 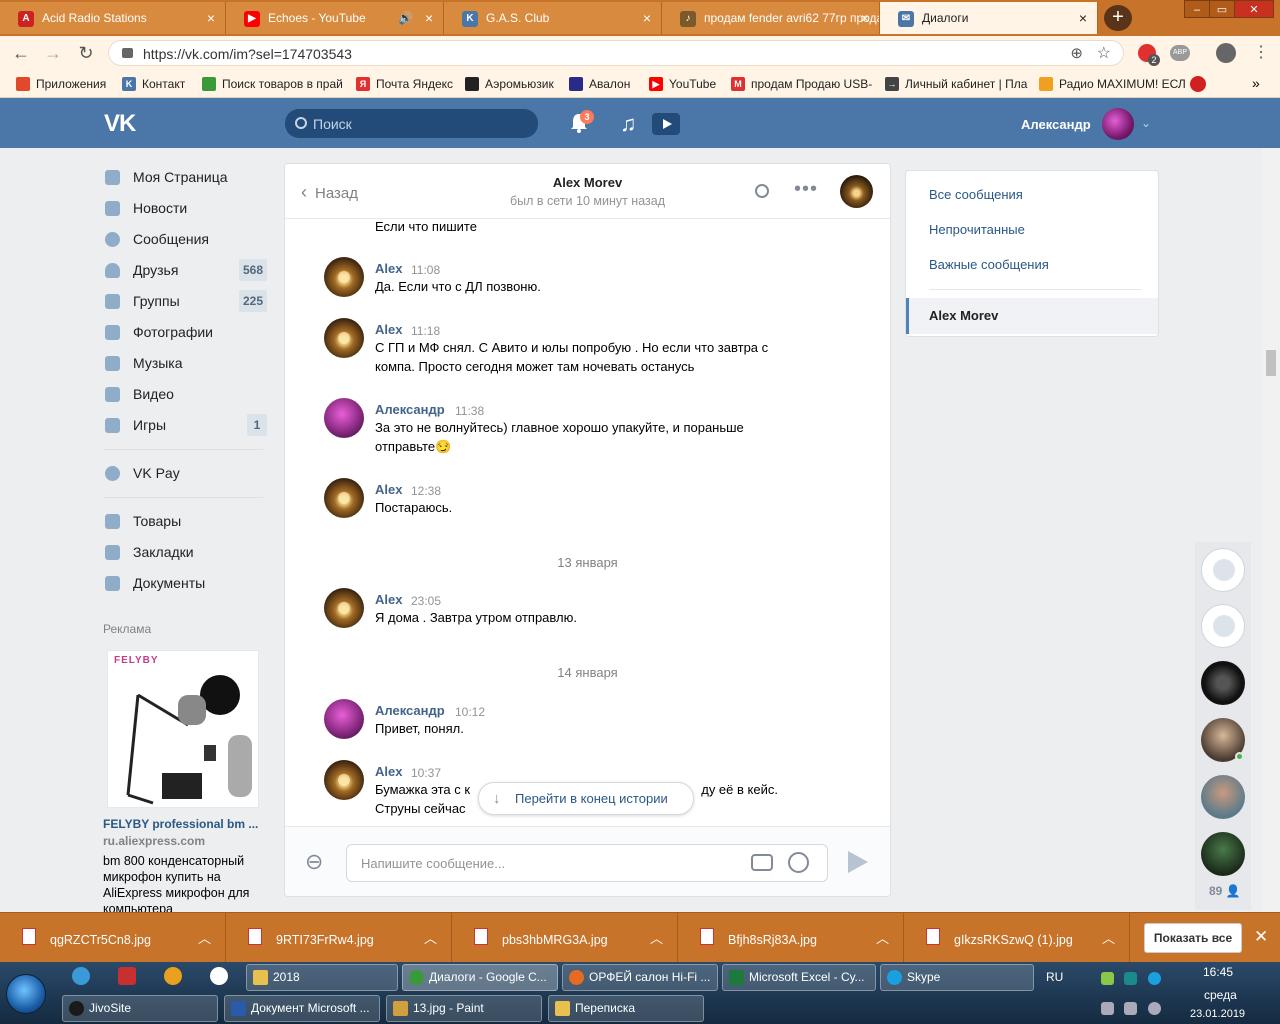 What do you see at coordinates (140, 1008) in the screenshot?
I see `taskbar-window: JivoSite` at bounding box center [140, 1008].